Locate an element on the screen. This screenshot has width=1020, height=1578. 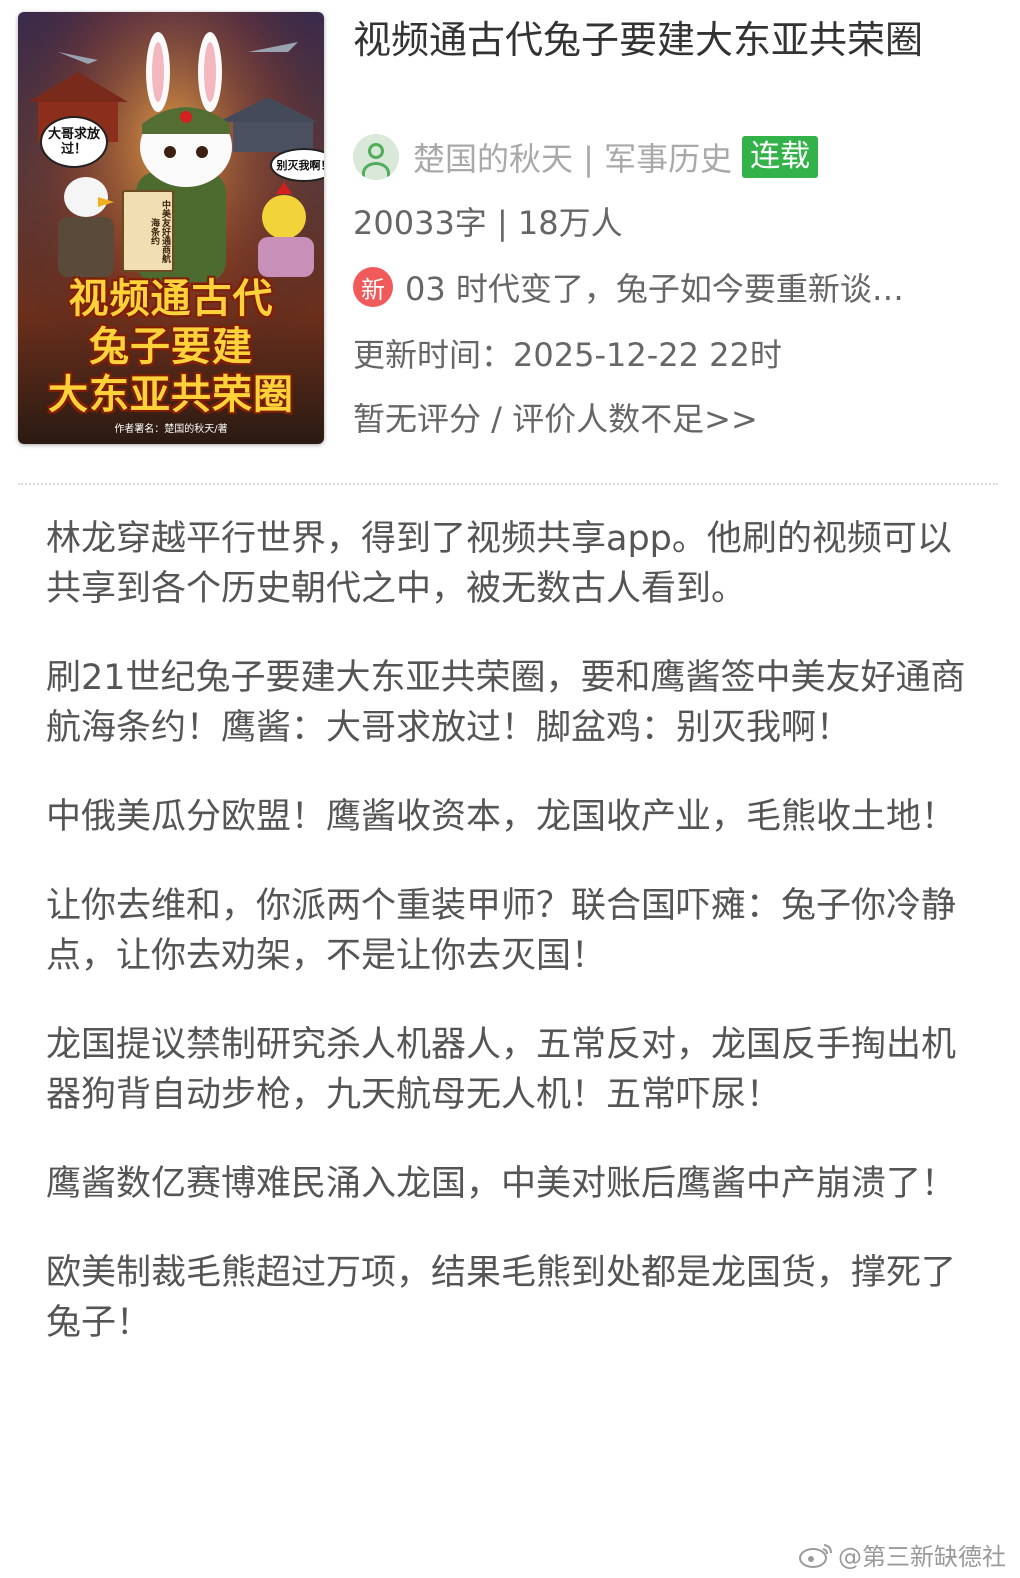
cover-treaty-scroll: 中美友好通商航海条约 is located at coordinates (148, 231).